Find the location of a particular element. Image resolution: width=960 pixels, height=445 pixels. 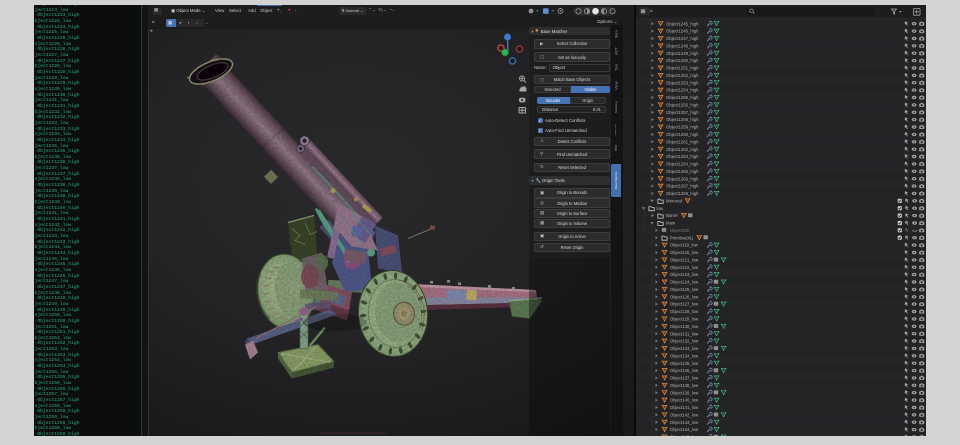

svg-text: Object1268_high is located at coordinates (682, 193).